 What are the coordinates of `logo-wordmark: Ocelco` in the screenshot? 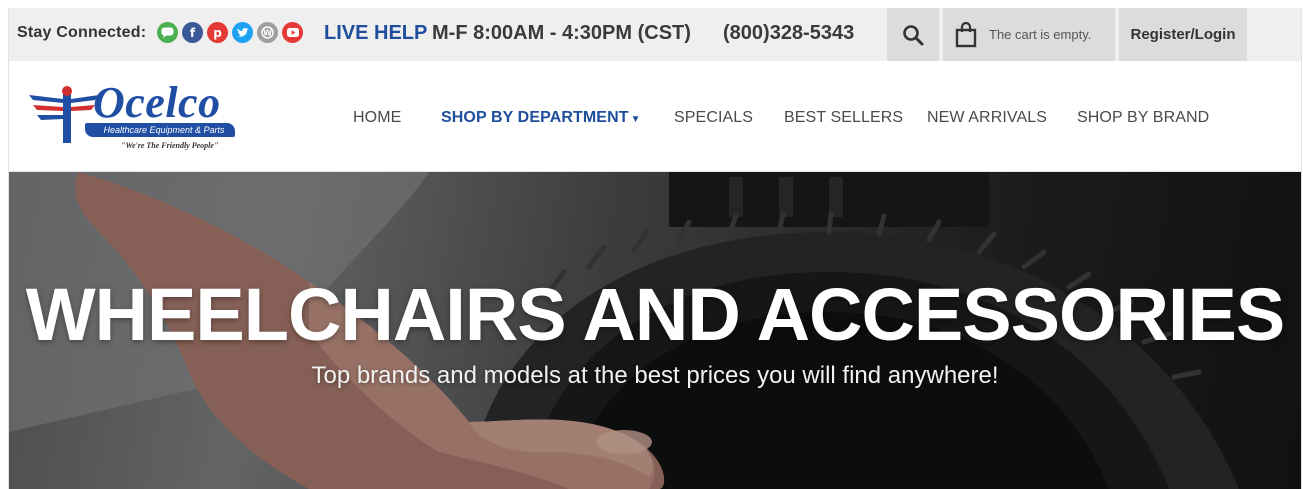 It's located at (157, 102).